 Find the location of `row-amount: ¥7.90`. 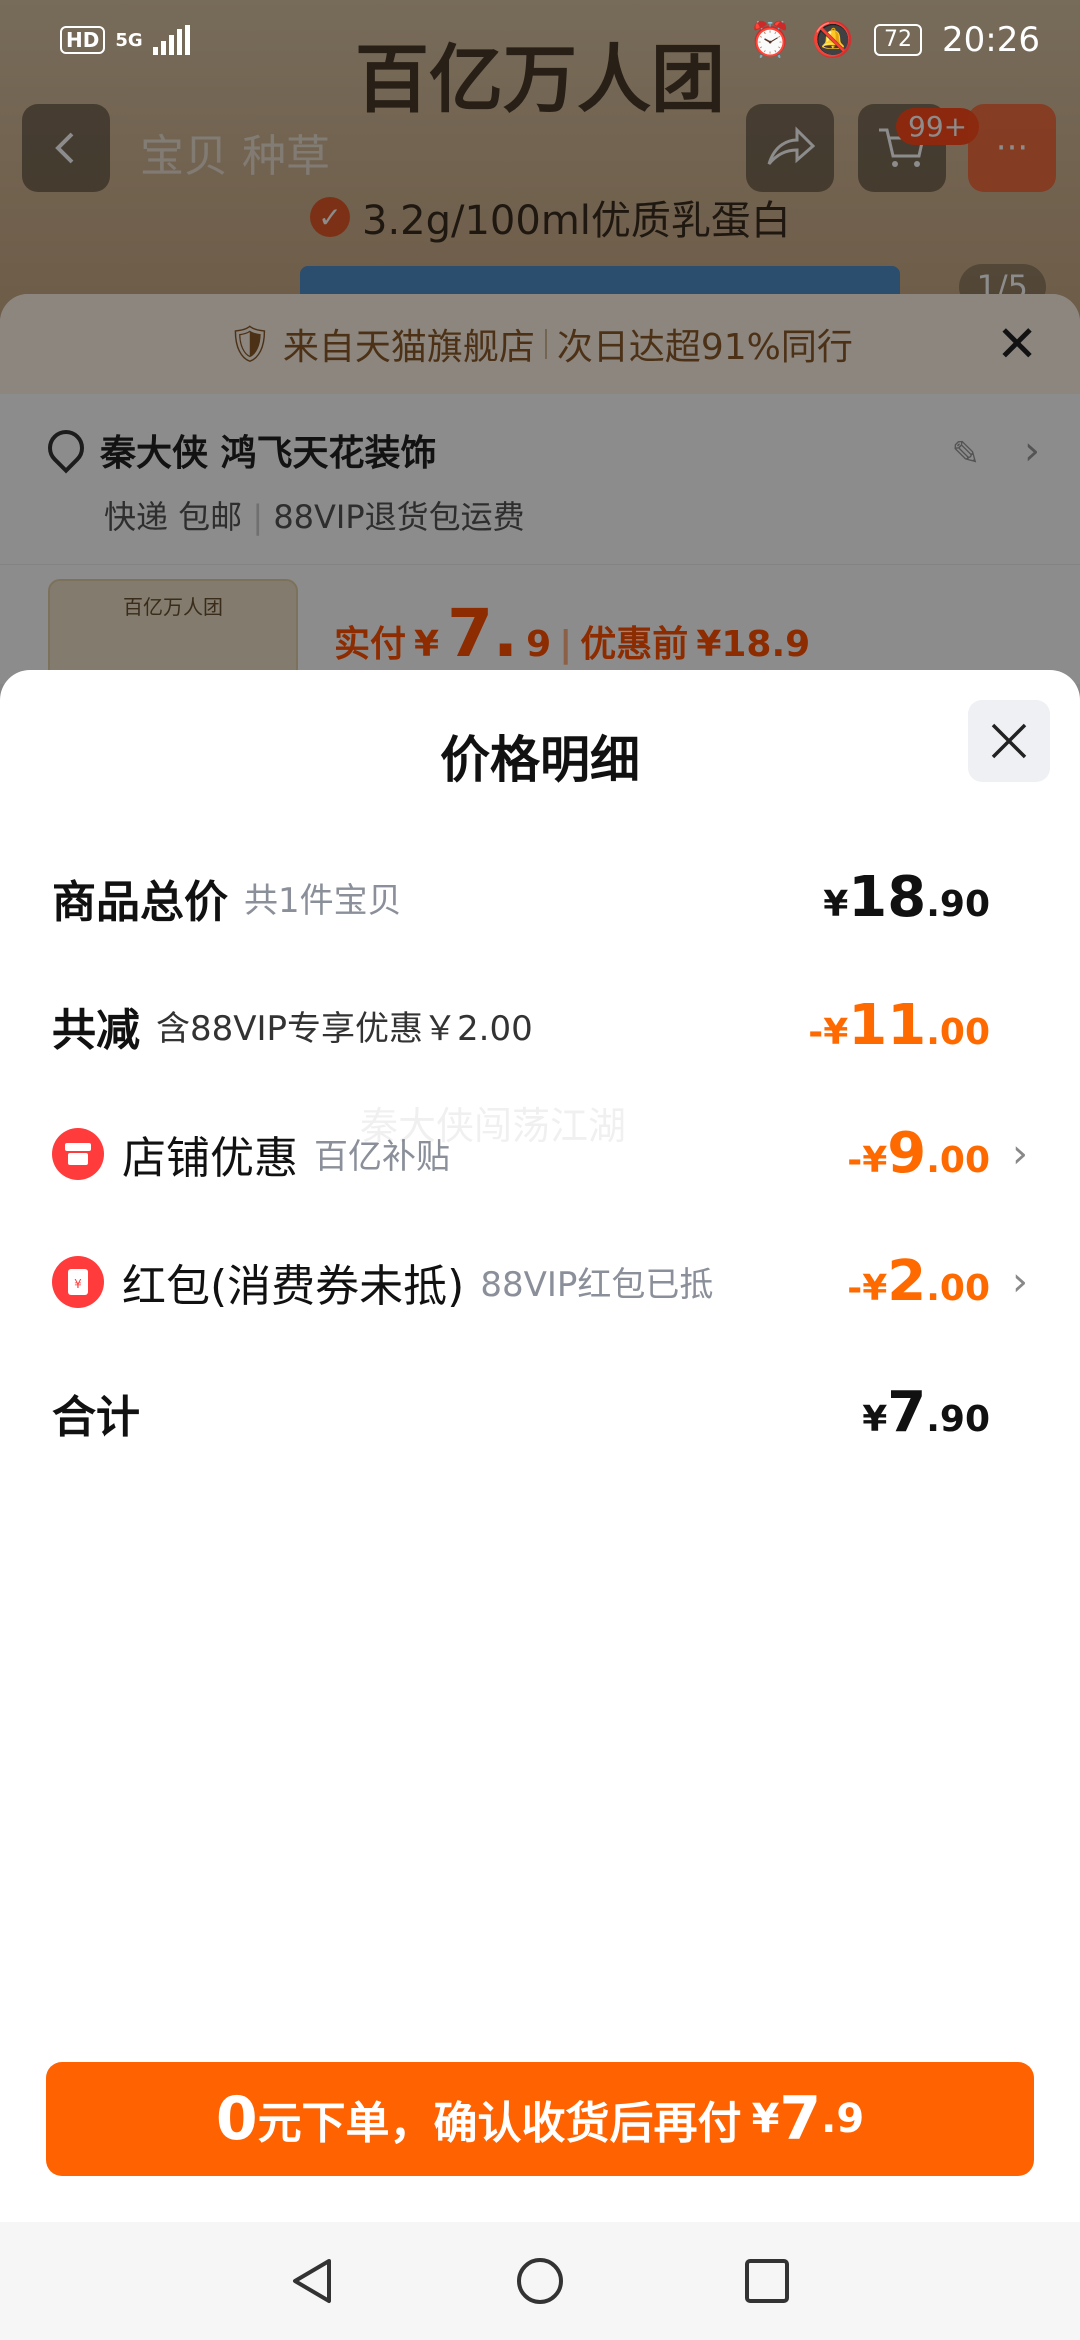

row-amount: ¥7.90 is located at coordinates (926, 1412).